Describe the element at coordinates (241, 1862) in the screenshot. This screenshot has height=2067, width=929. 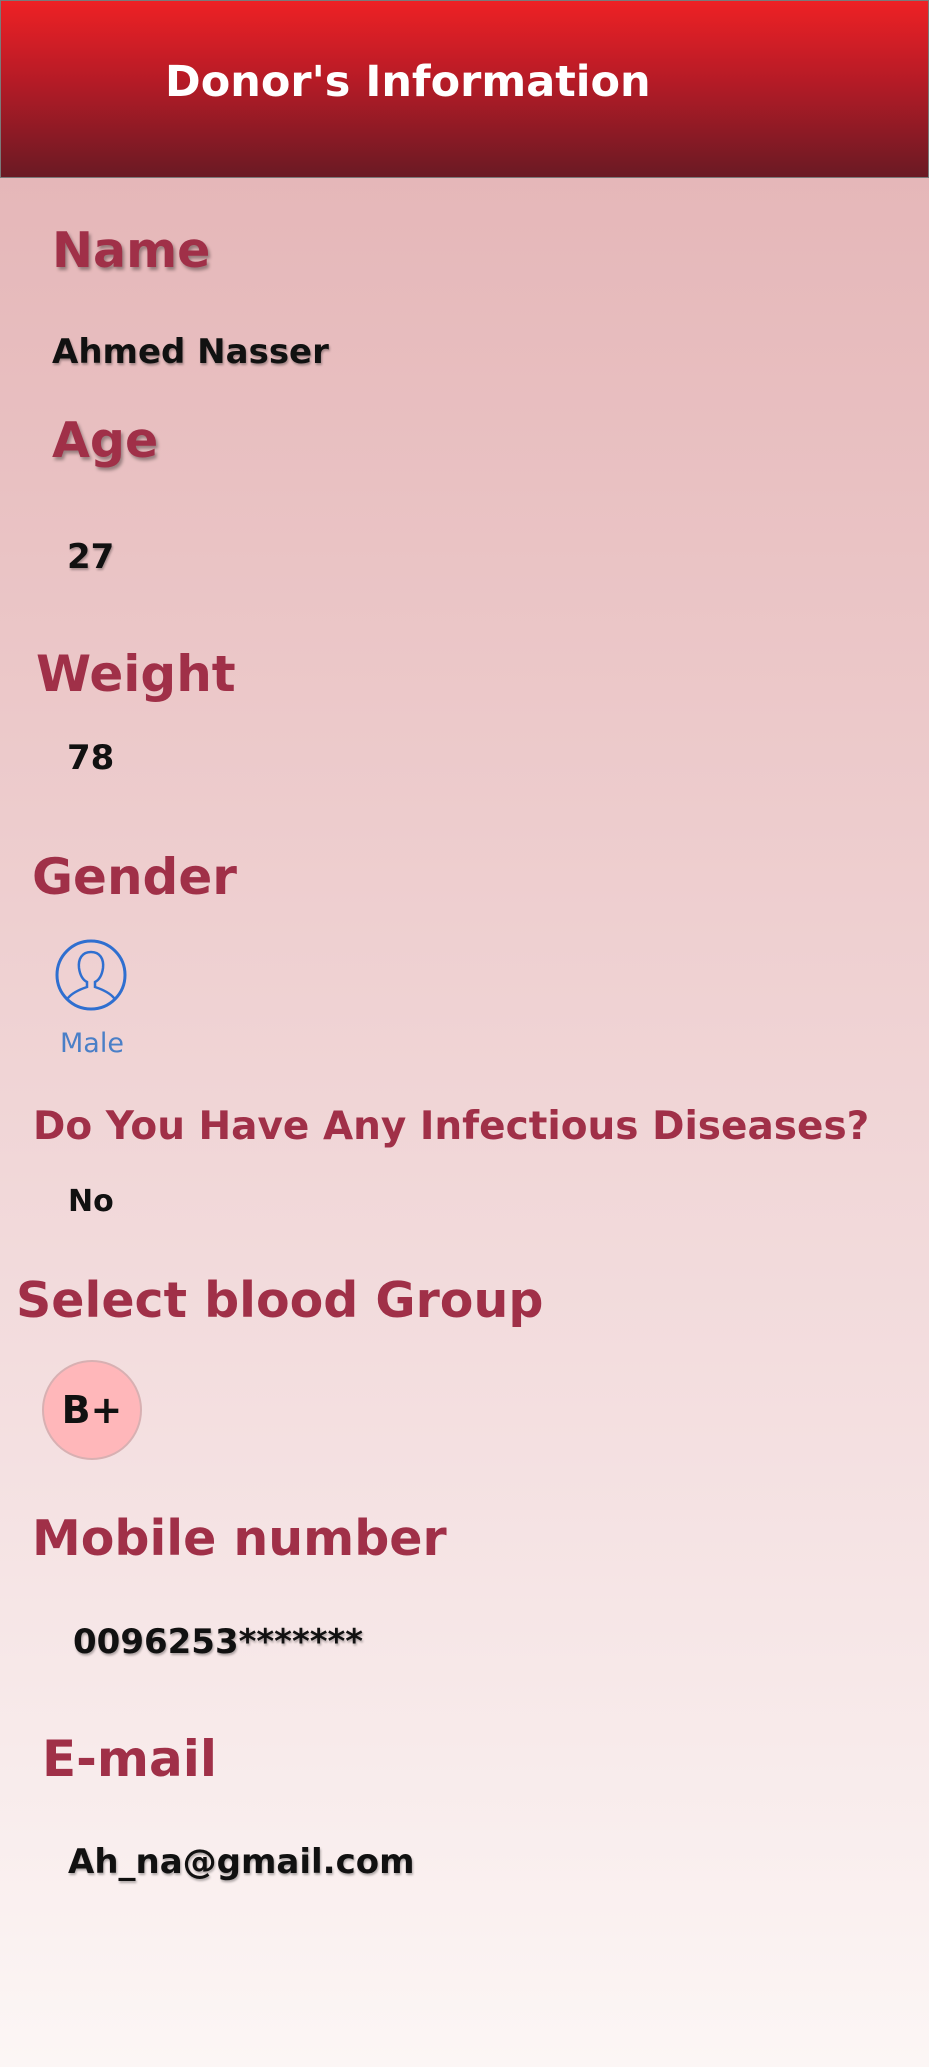
I see `email-value: Ah_na@gmail.com` at that location.